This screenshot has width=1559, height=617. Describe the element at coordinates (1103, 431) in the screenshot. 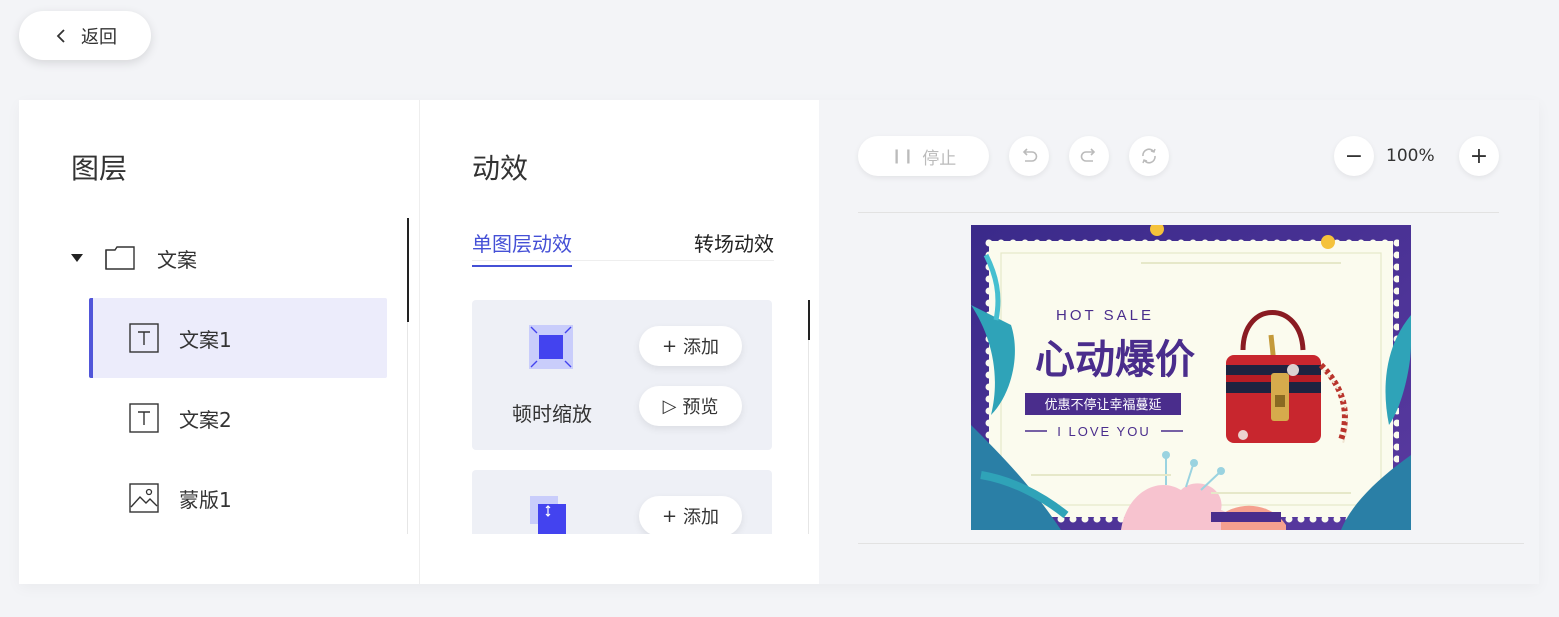

I see `banner-love: I LOVE YOU` at that location.